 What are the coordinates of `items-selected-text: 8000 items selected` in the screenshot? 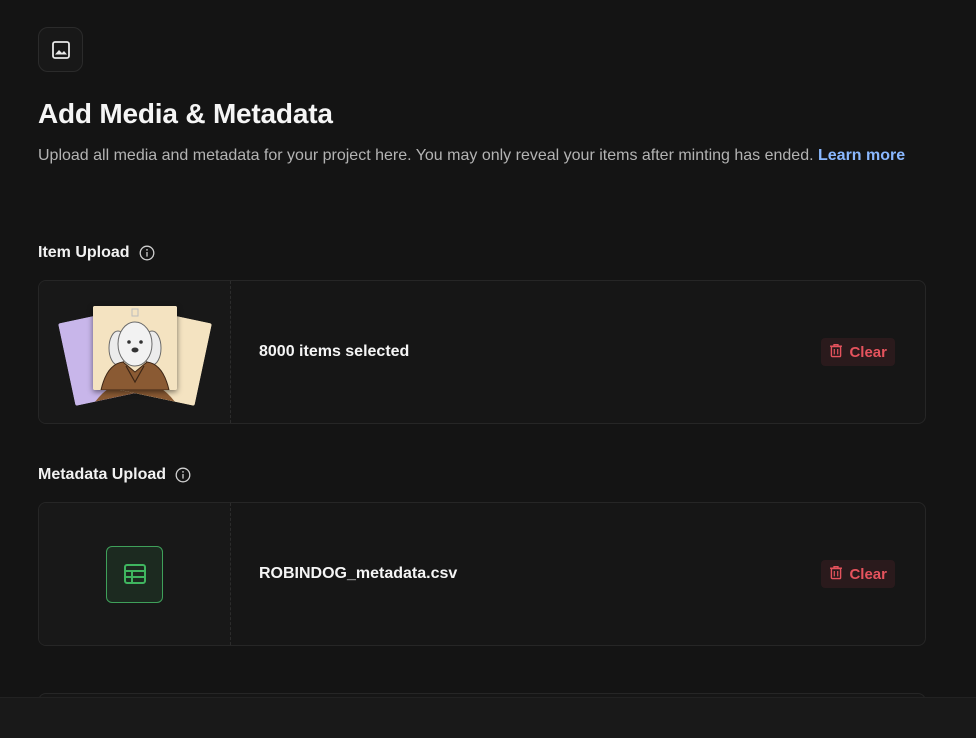 It's located at (334, 351).